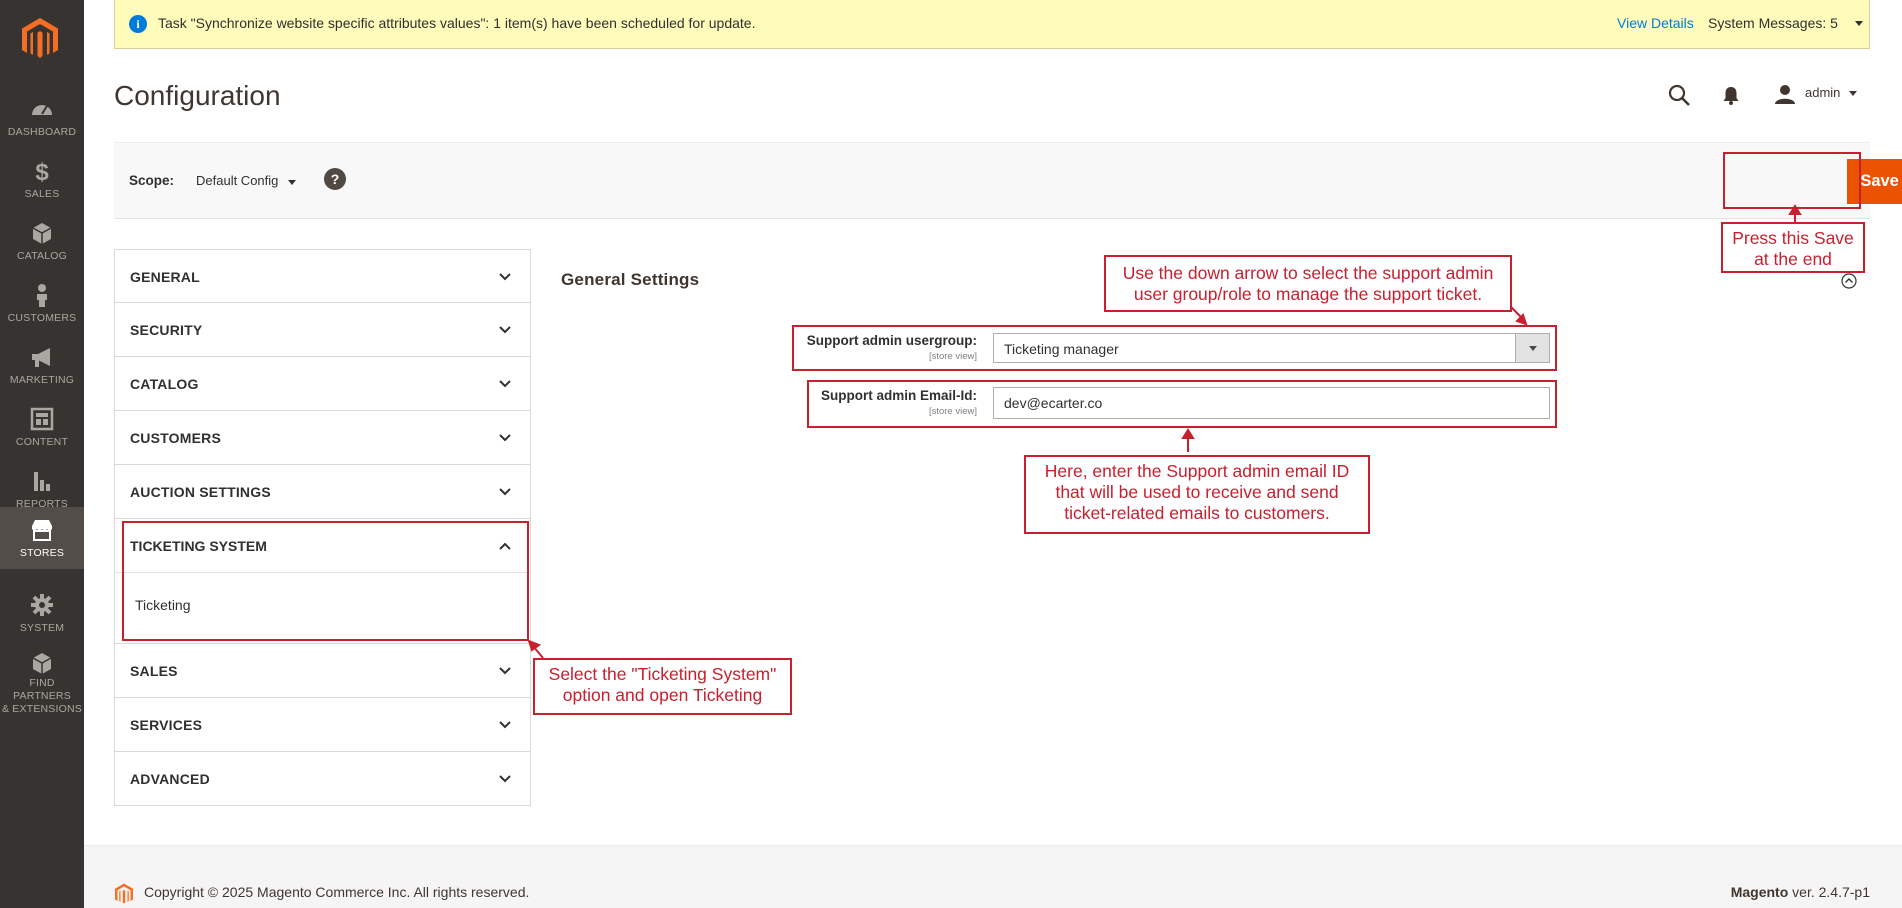 The image size is (1902, 908). I want to click on nav-dashboard: DASHBOARD, so click(42, 117).